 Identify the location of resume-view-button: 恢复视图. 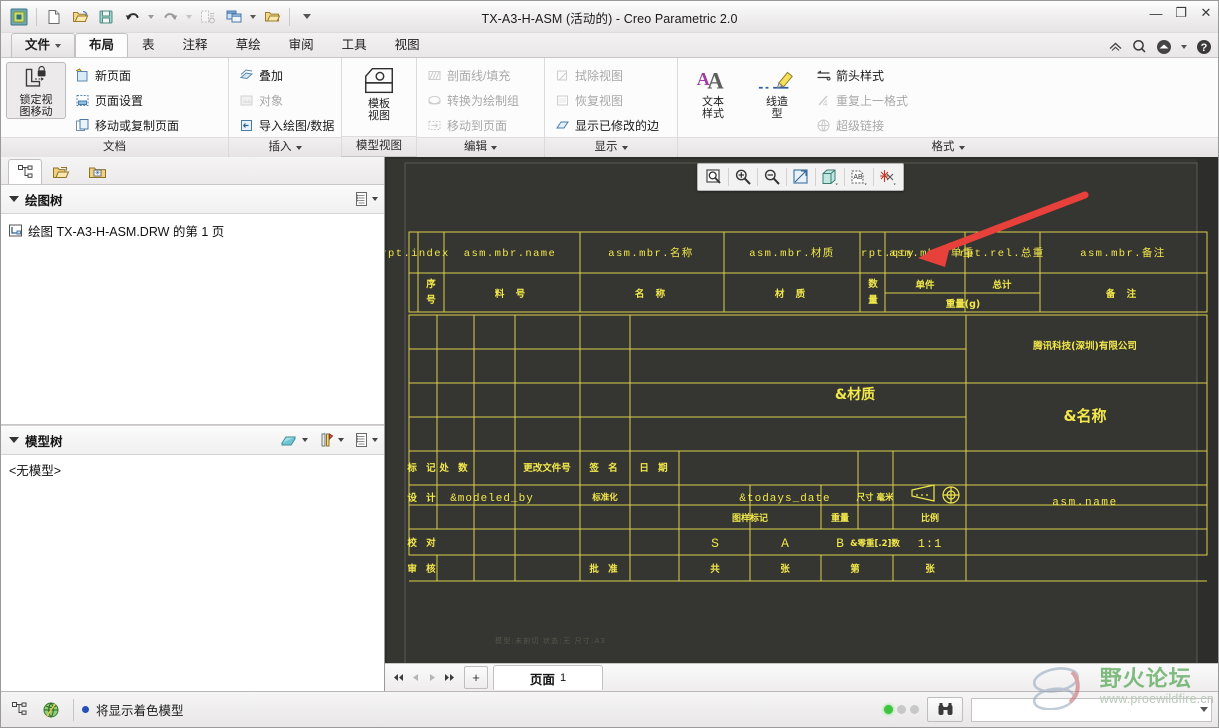
(608, 100).